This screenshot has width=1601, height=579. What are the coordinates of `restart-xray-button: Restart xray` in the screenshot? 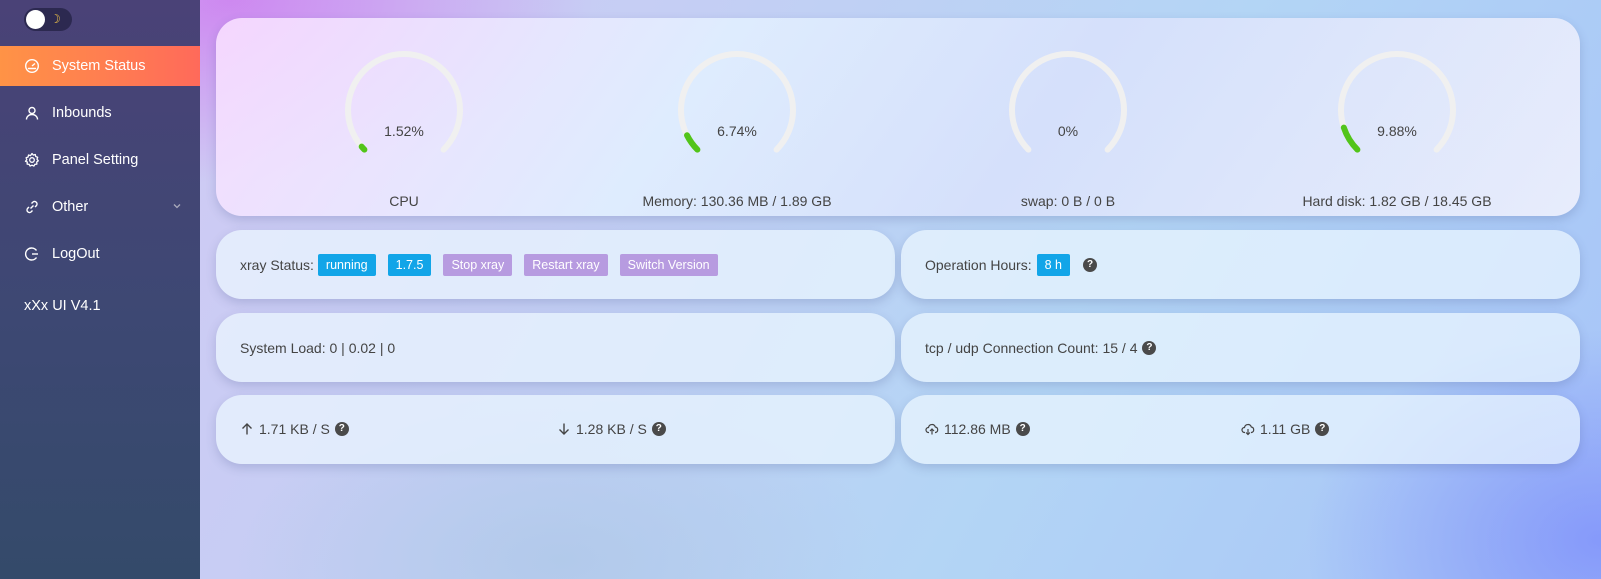 It's located at (566, 264).